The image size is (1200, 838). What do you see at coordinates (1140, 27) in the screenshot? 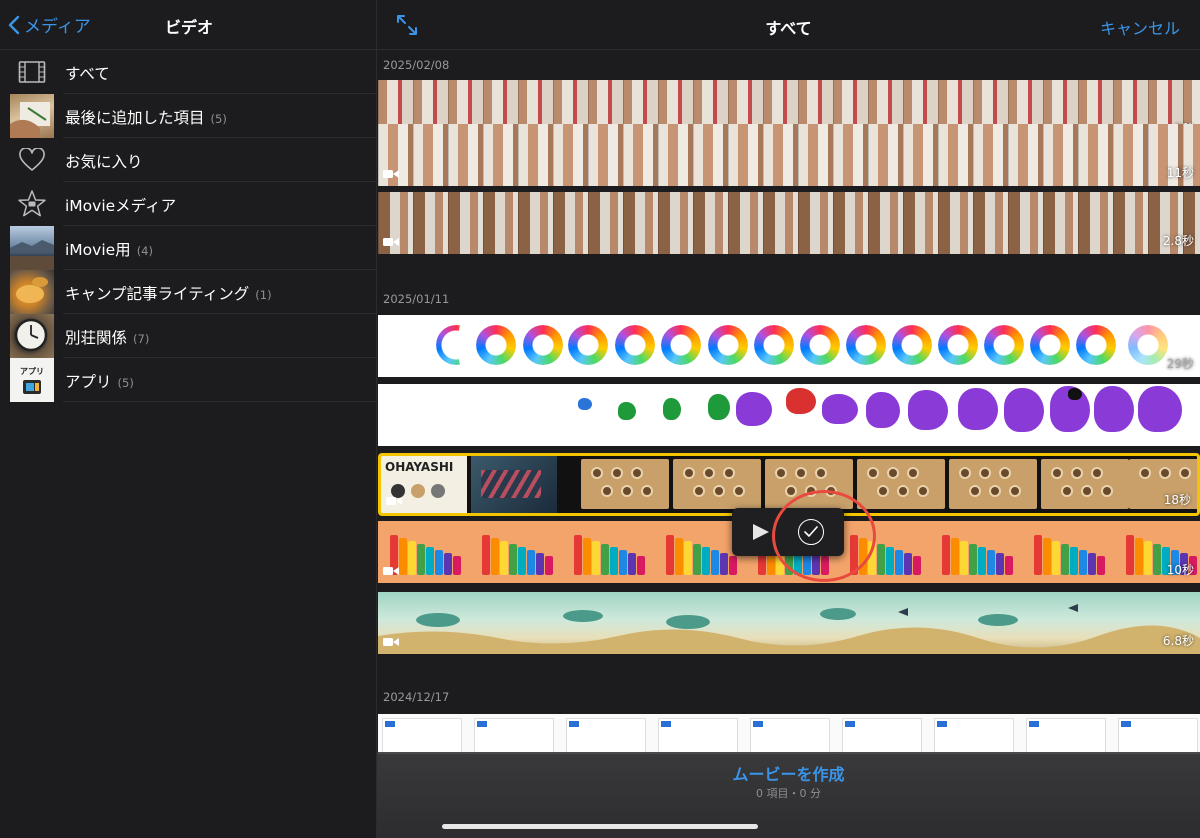
I see `cancel-button: キャンセル` at bounding box center [1140, 27].